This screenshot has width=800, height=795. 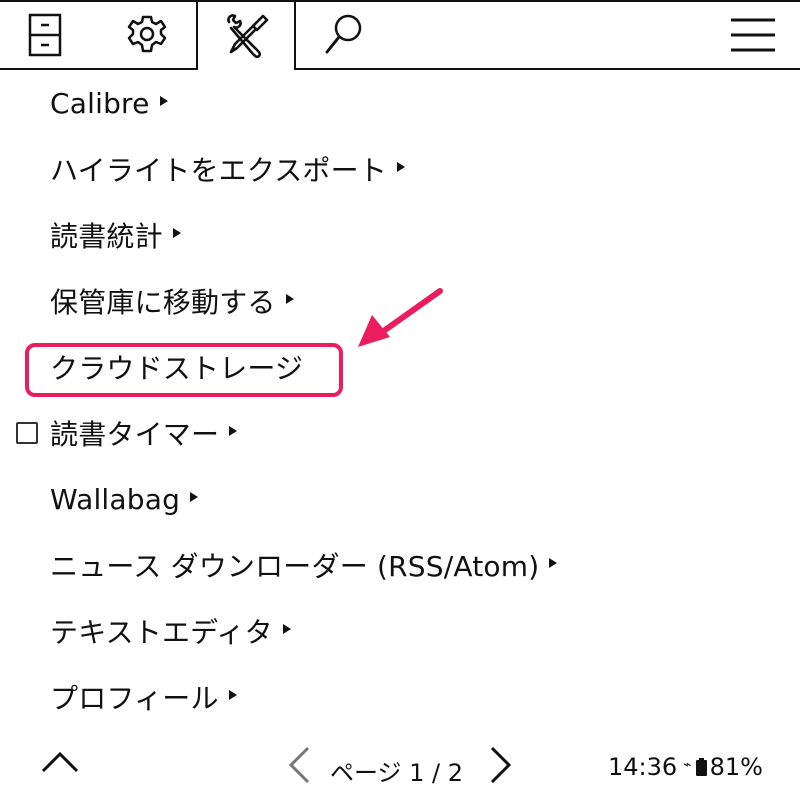 I want to click on menu-item-label: ニュース ダウンローダー (RSS/Atom), so click(x=295, y=566).